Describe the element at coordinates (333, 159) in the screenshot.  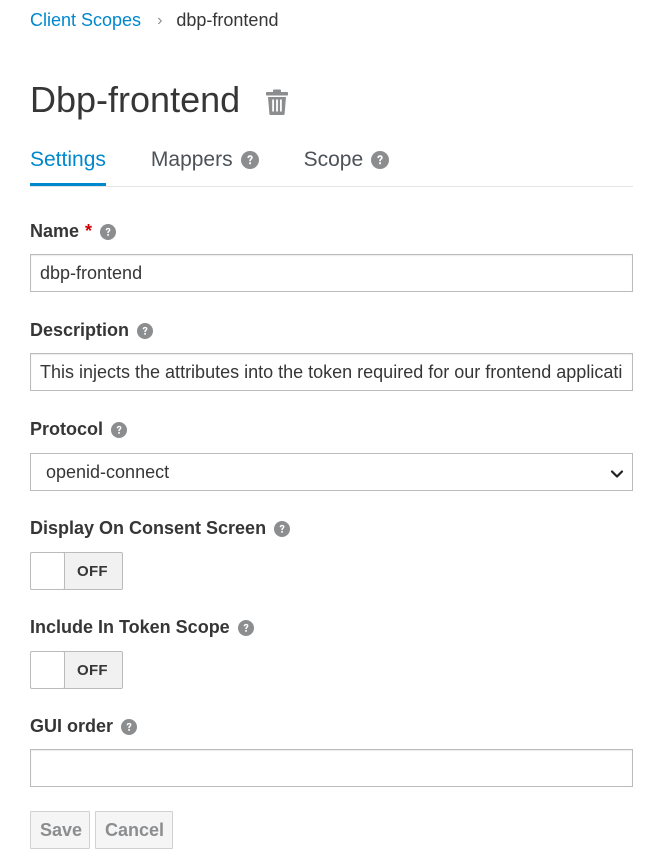
I see `tab-scope-label: Scope` at that location.